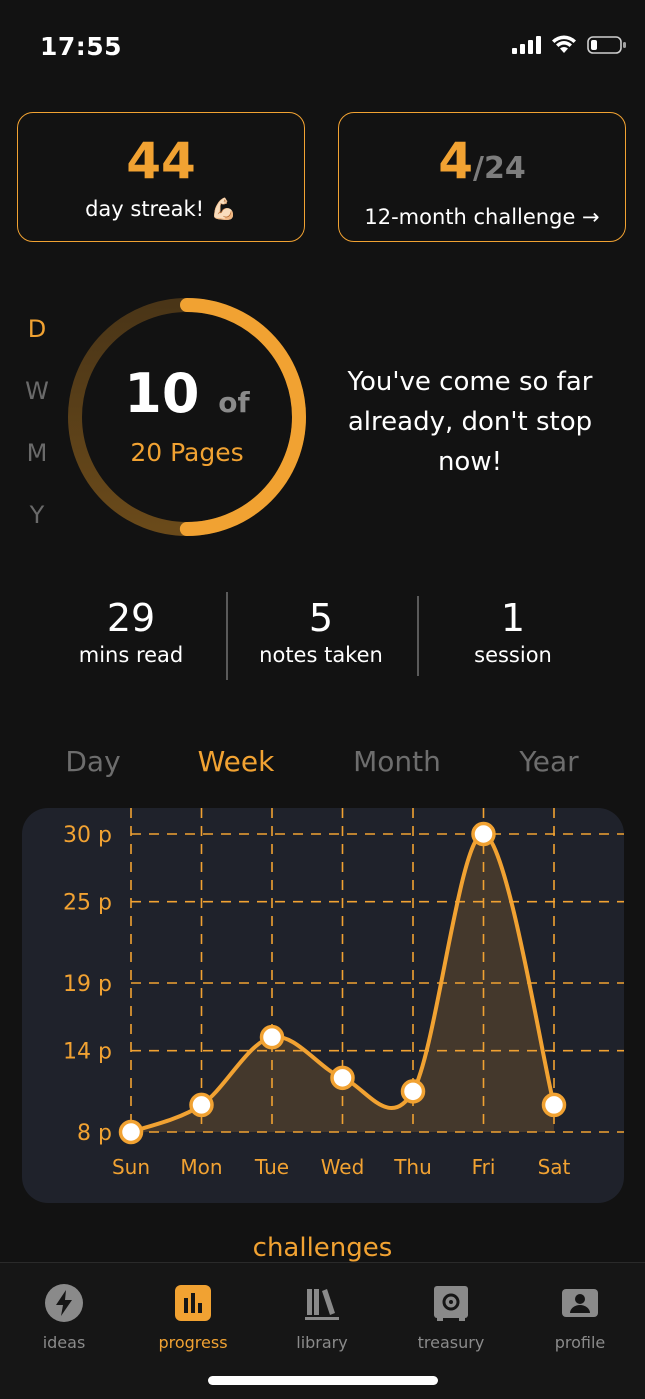 Image resolution: width=645 pixels, height=1399 pixels. I want to click on metric-notes-taken: 5 notes taken, so click(321, 631).